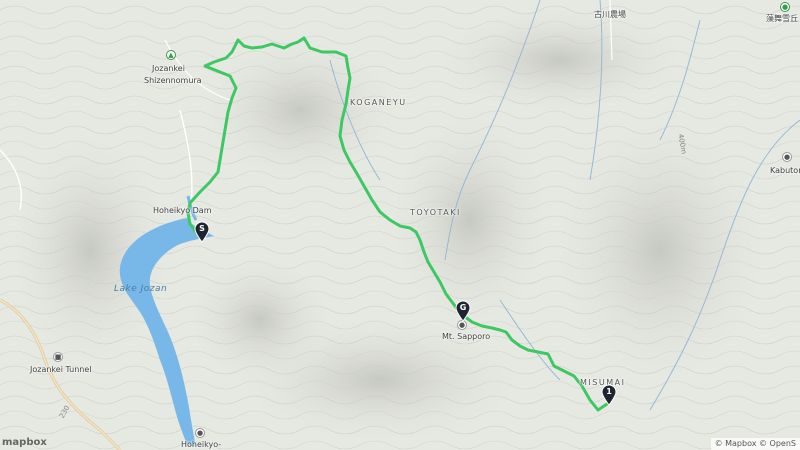  I want to click on start-marker-glyph: S, so click(202, 228).